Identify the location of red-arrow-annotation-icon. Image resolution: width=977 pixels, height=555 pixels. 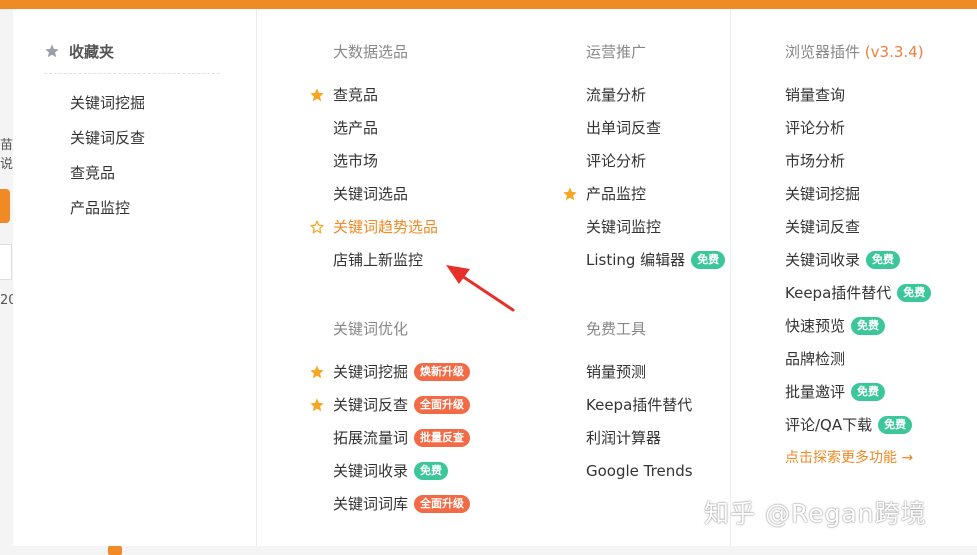
(480, 288).